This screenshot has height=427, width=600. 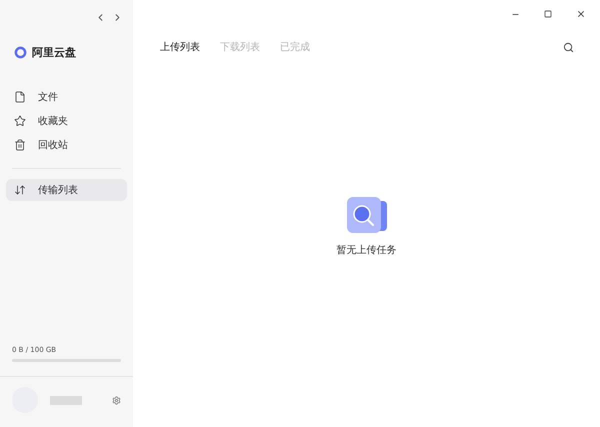 What do you see at coordinates (568, 47) in the screenshot?
I see `search-icon` at bounding box center [568, 47].